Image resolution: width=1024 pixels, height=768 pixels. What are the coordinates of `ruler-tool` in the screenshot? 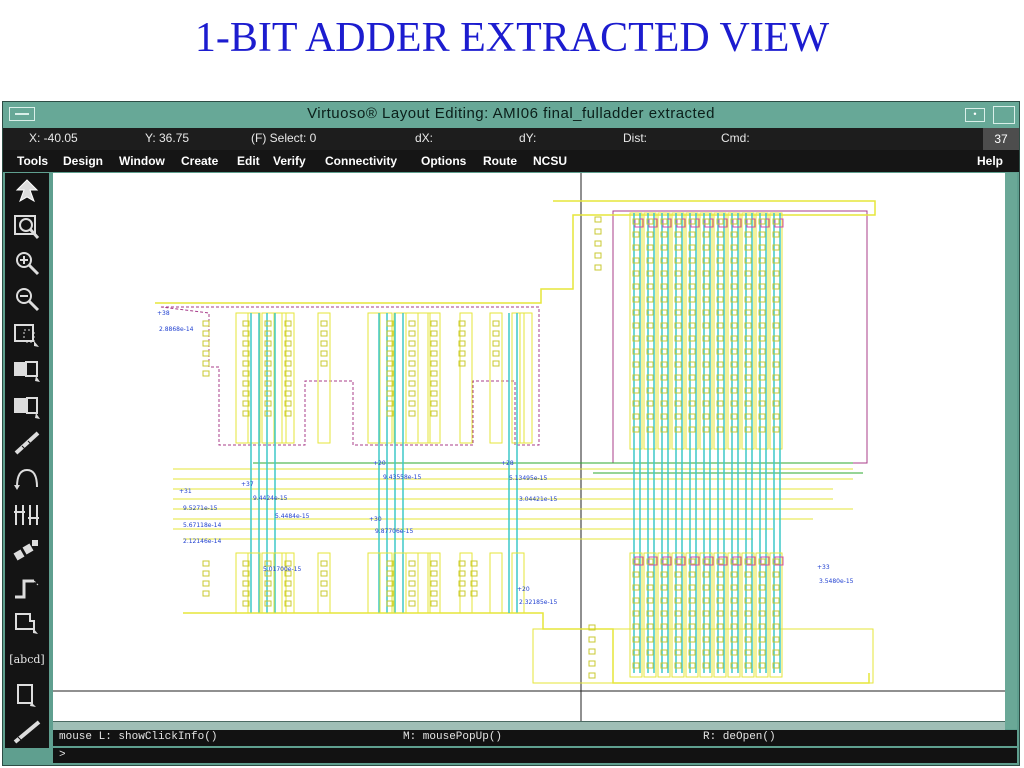 It's located at (27, 443).